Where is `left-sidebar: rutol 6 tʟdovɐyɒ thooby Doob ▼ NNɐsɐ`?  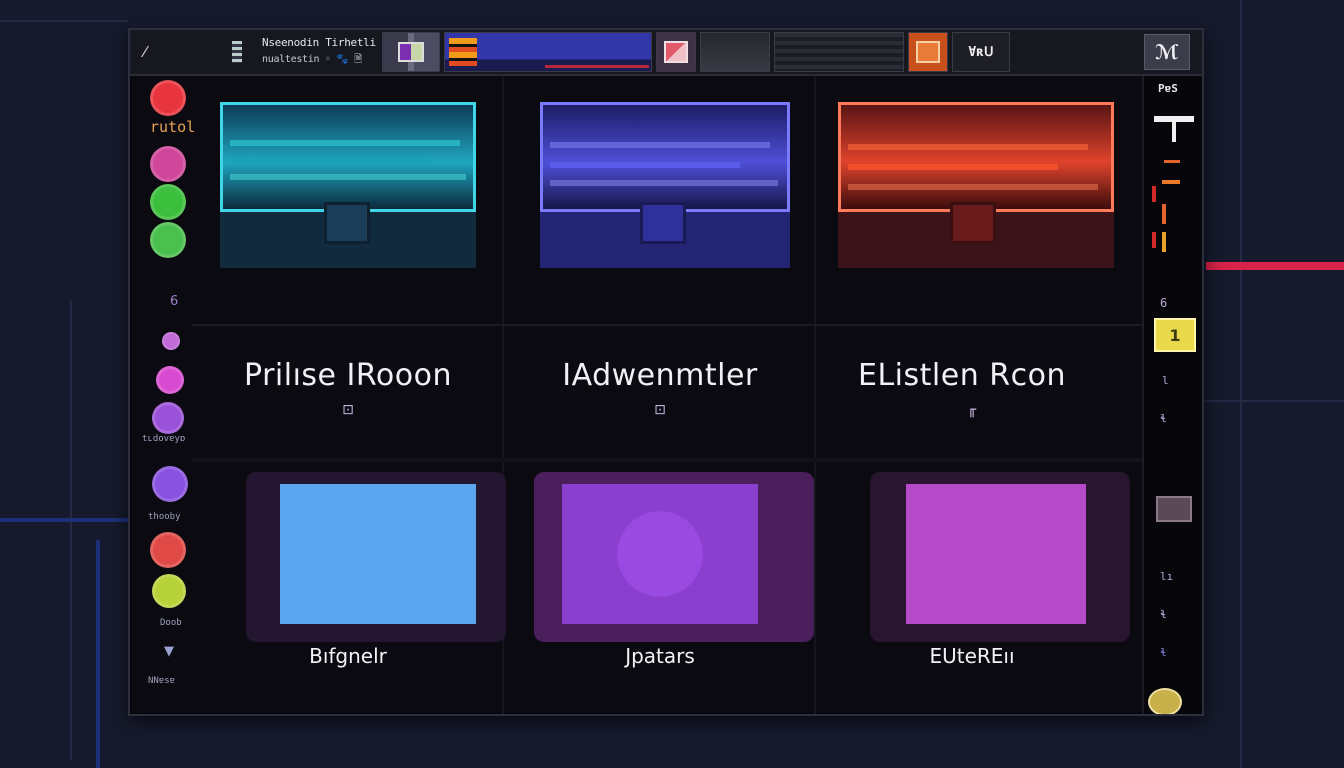
left-sidebar: rutol 6 tʟdovɐyɒ thooby Doob ▼ NNɐsɐ is located at coordinates (163, 395).